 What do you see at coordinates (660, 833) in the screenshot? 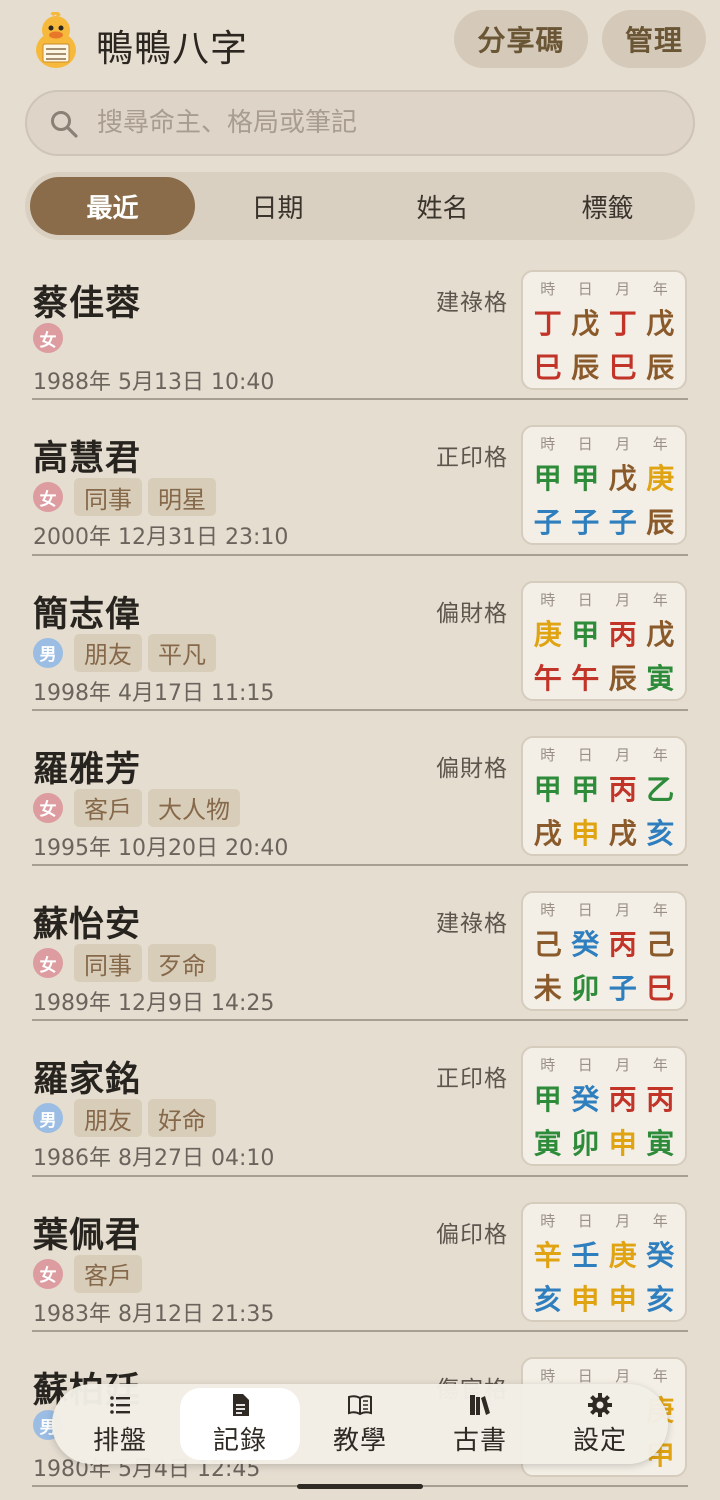
I see `earthly-branch: 亥` at bounding box center [660, 833].